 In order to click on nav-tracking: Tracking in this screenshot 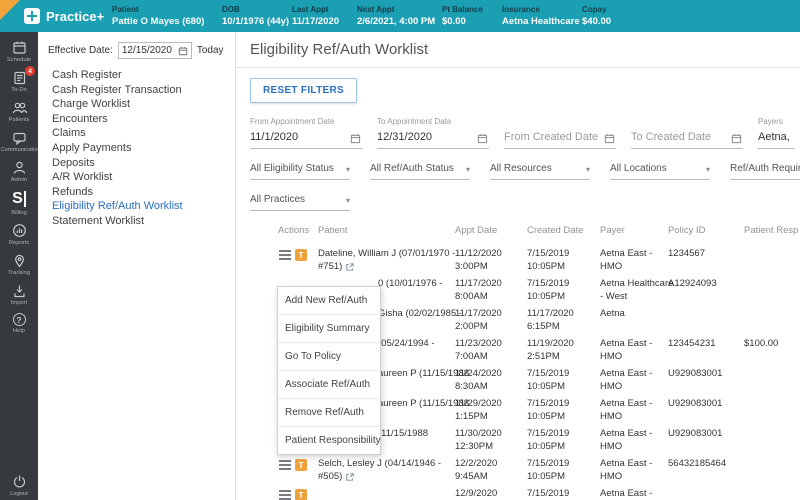, I will do `click(19, 264)`.